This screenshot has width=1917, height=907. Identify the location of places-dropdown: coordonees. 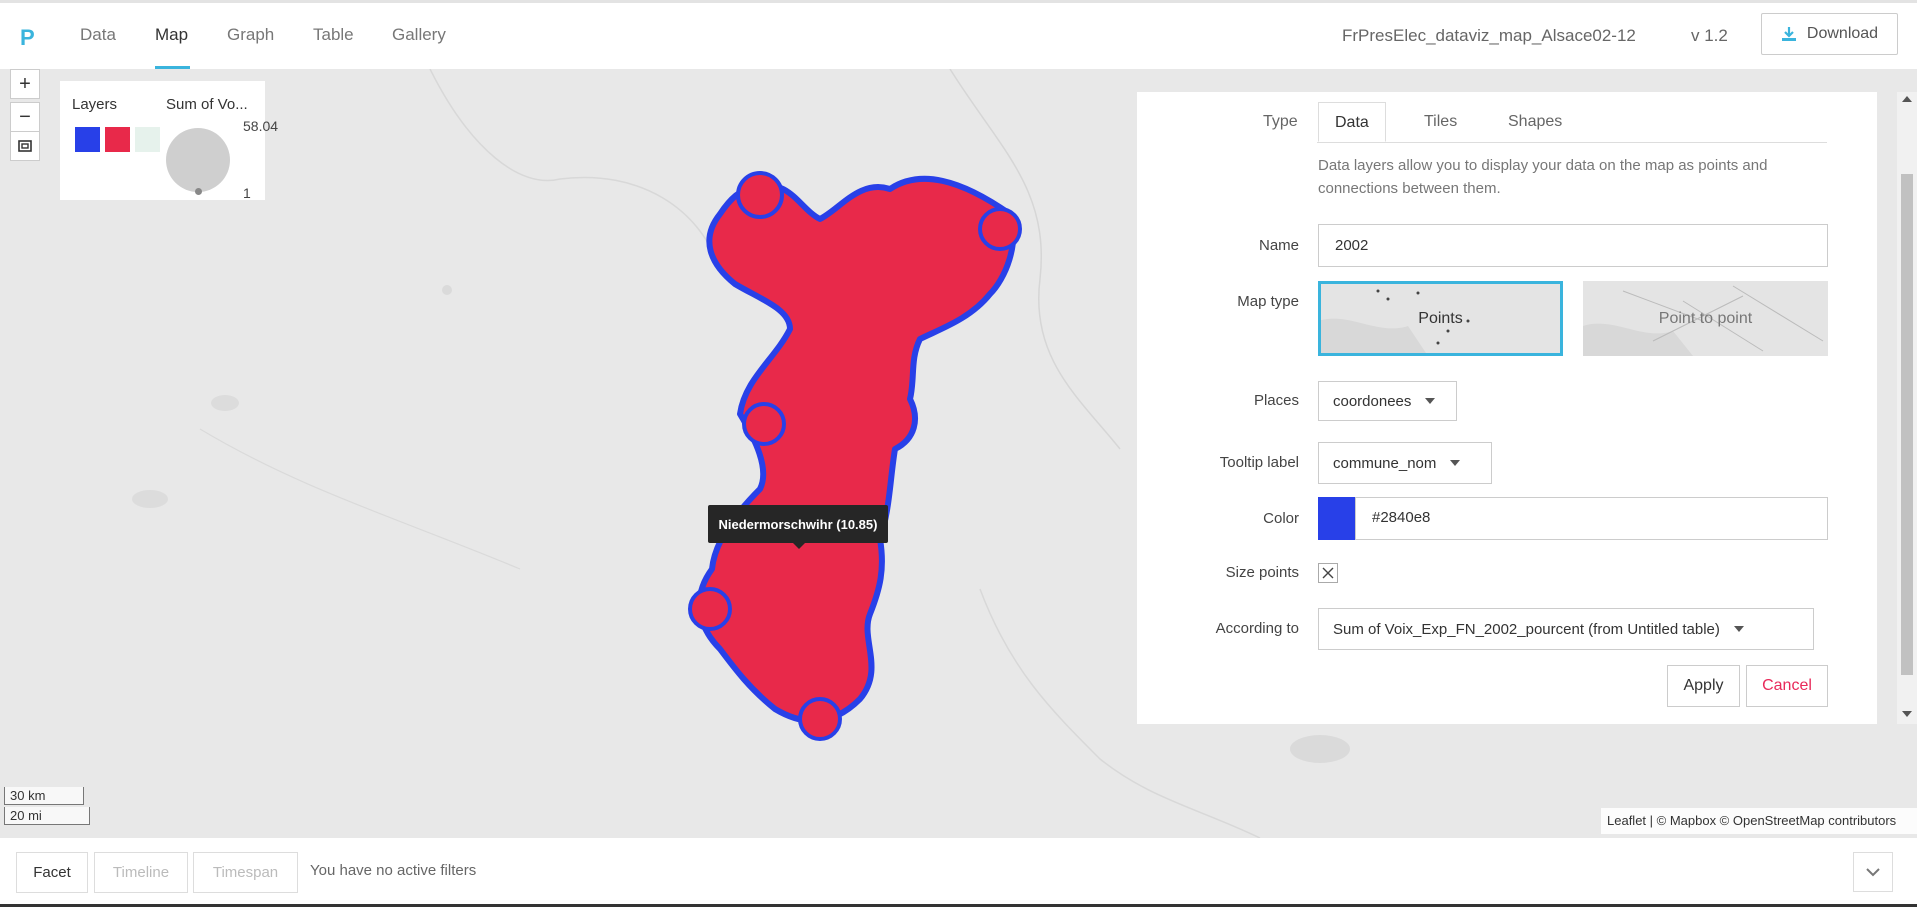
(1387, 401).